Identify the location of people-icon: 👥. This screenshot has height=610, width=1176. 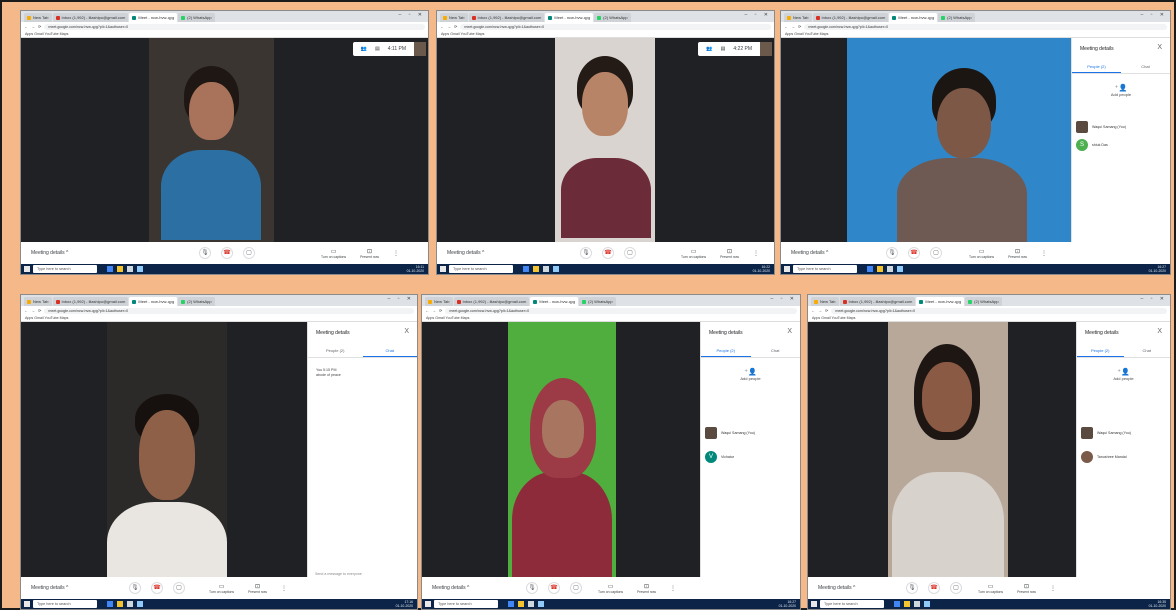
(364, 49).